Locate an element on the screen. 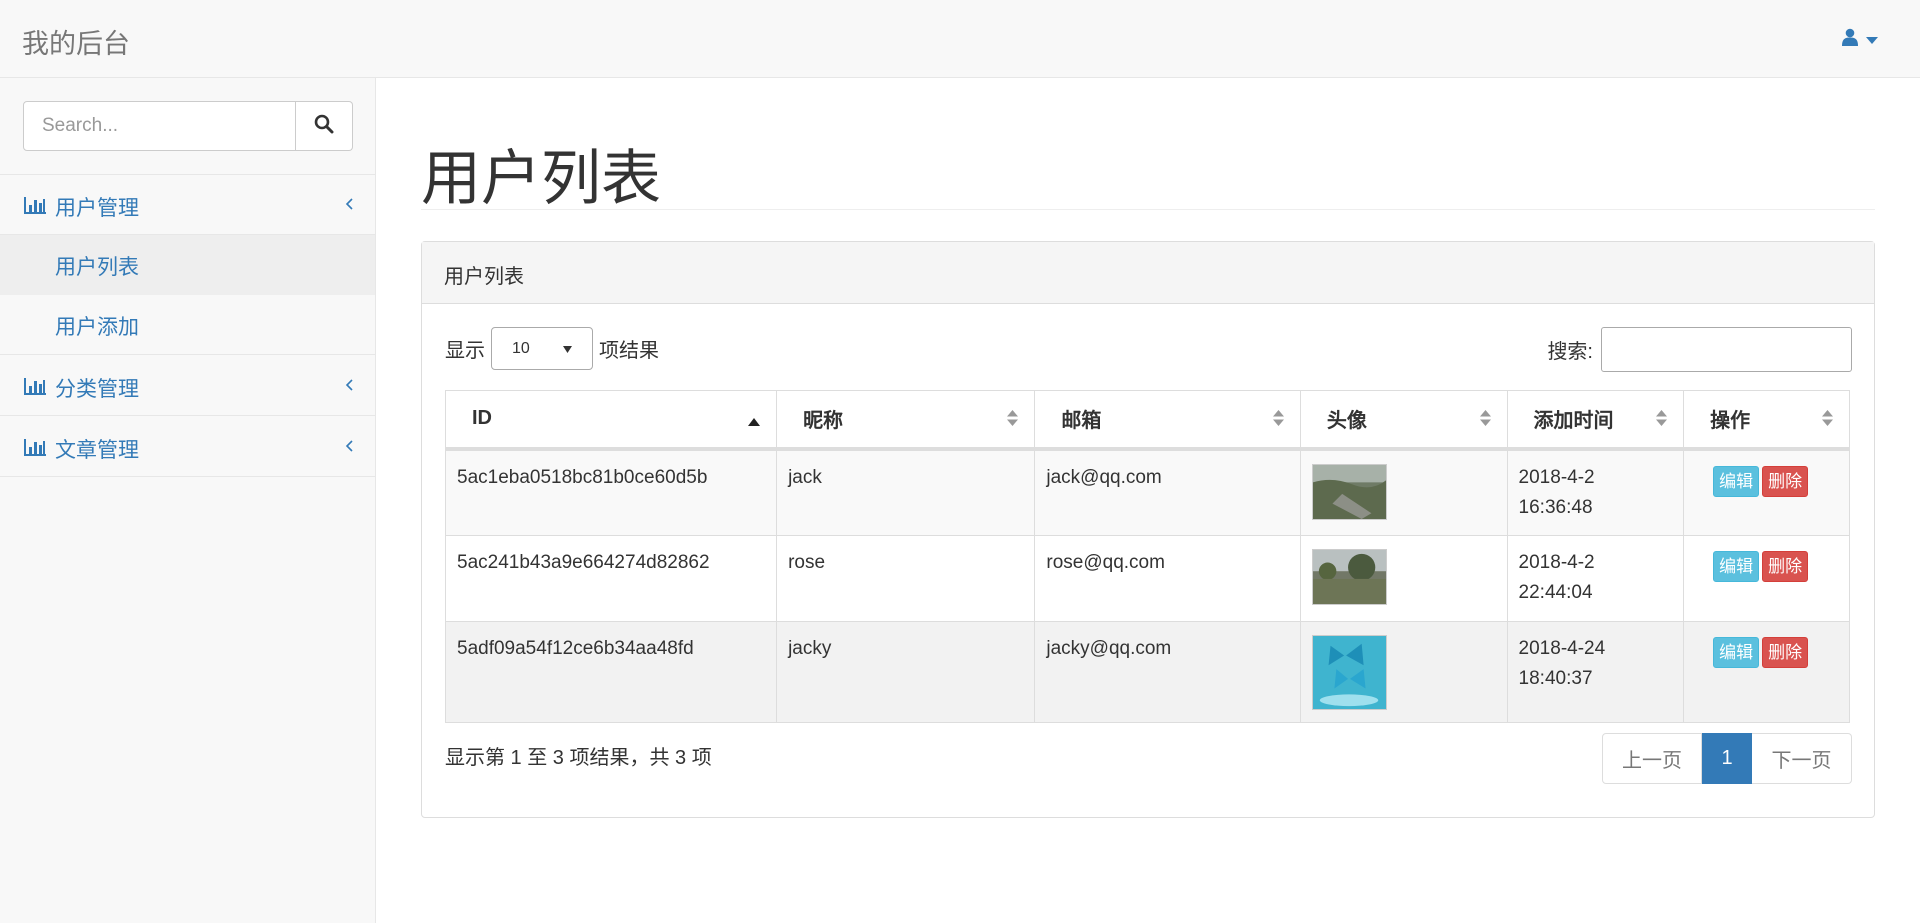 Image resolution: width=1920 pixels, height=923 pixels. user-menu is located at coordinates (1860, 39).